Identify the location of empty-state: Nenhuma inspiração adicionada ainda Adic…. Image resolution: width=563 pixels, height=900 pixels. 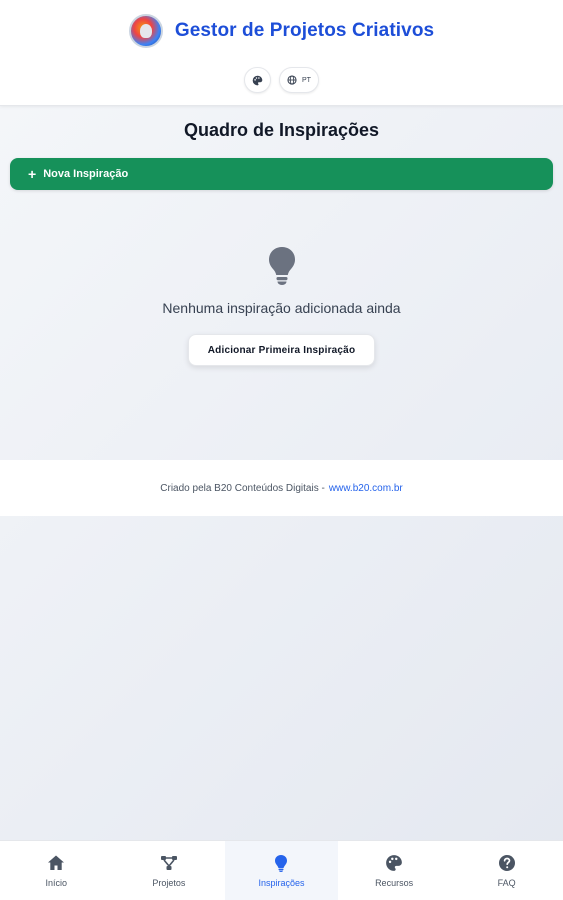
(281, 306).